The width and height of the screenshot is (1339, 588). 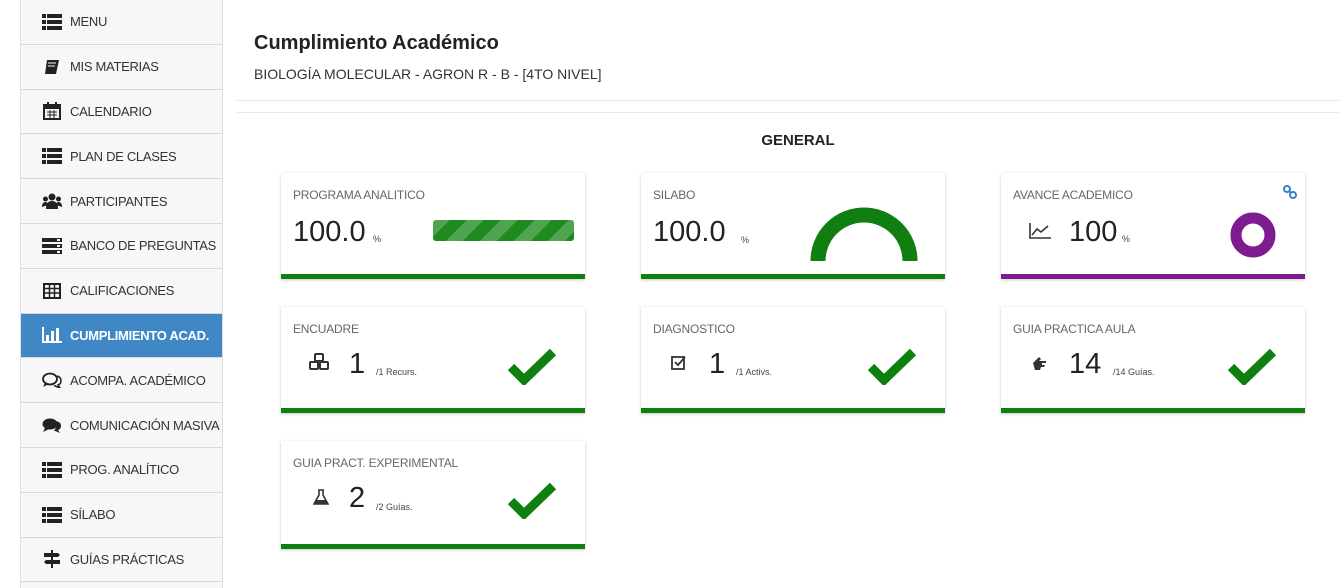 What do you see at coordinates (145, 425) in the screenshot?
I see `sidebar-item-label: COMUNICACIÓN MASIVA` at bounding box center [145, 425].